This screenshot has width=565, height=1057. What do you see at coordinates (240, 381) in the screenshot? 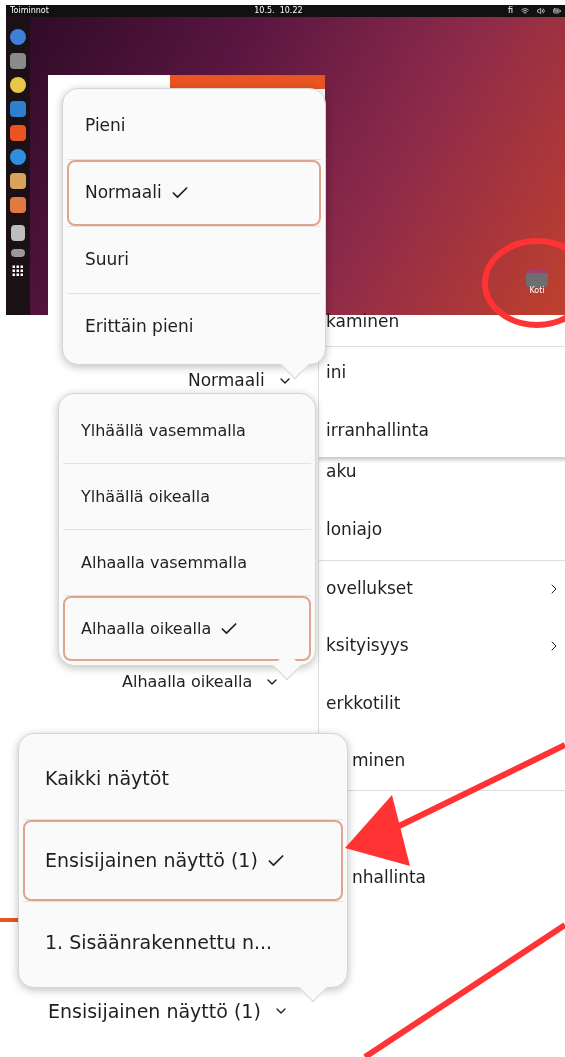
I see `dropdown-button: Normaali` at bounding box center [240, 381].